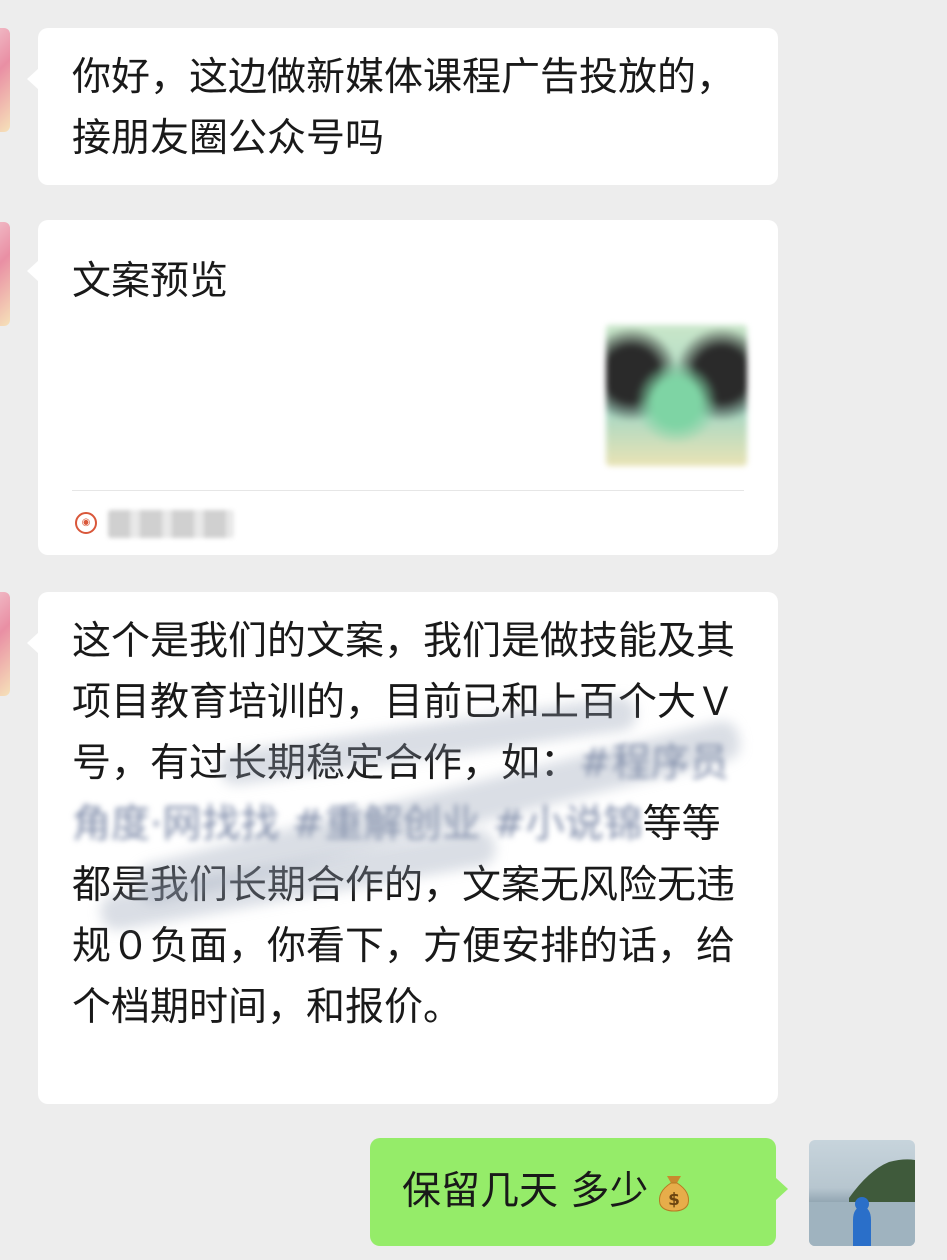  Describe the element at coordinates (525, 1191) in the screenshot. I see `message-text: 保留几天 多少` at that location.